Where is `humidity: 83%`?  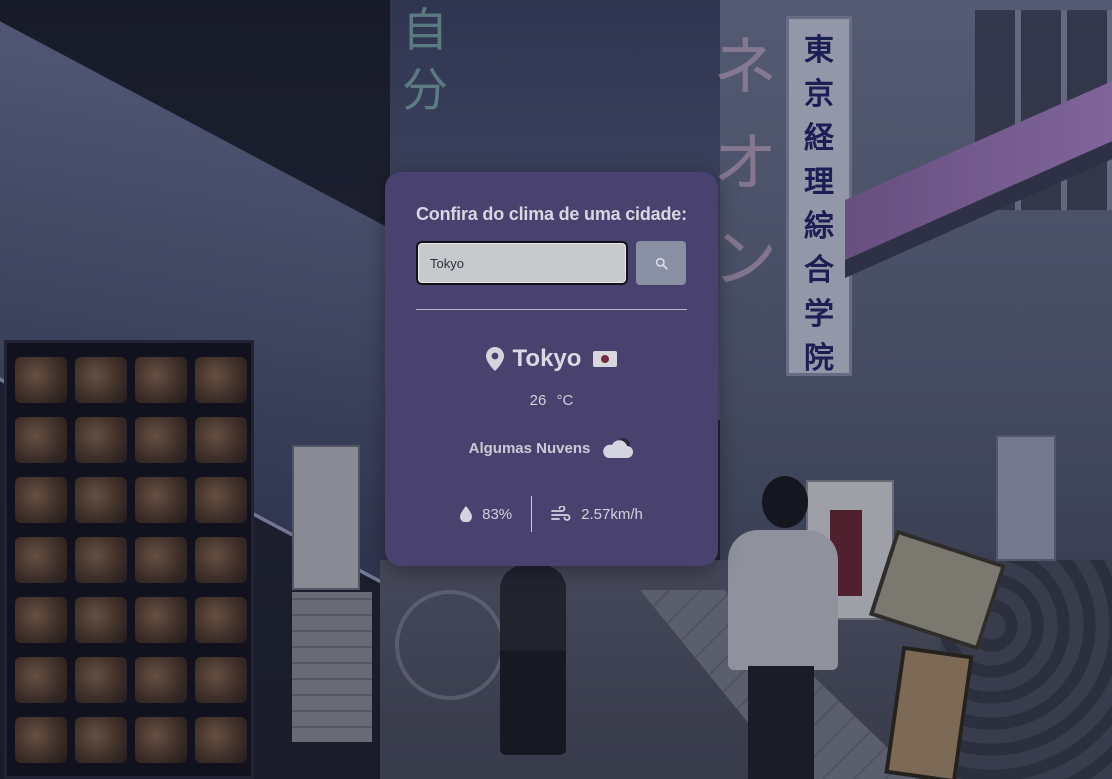 humidity: 83% is located at coordinates (486, 514).